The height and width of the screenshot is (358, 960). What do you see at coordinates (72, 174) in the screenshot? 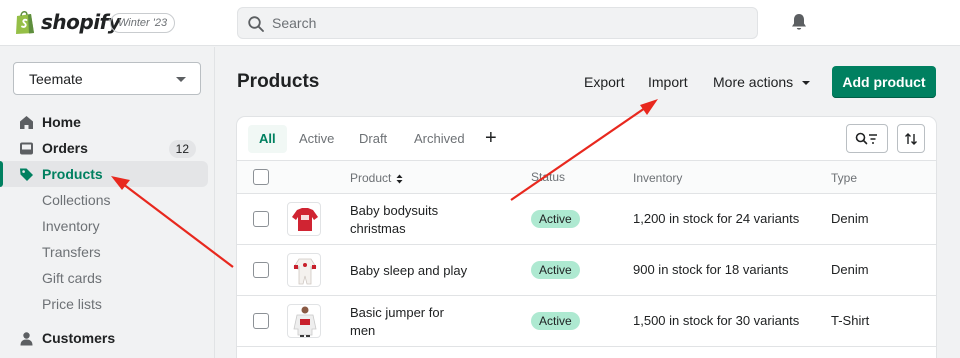
I see `sidebar-item-label: Products` at bounding box center [72, 174].